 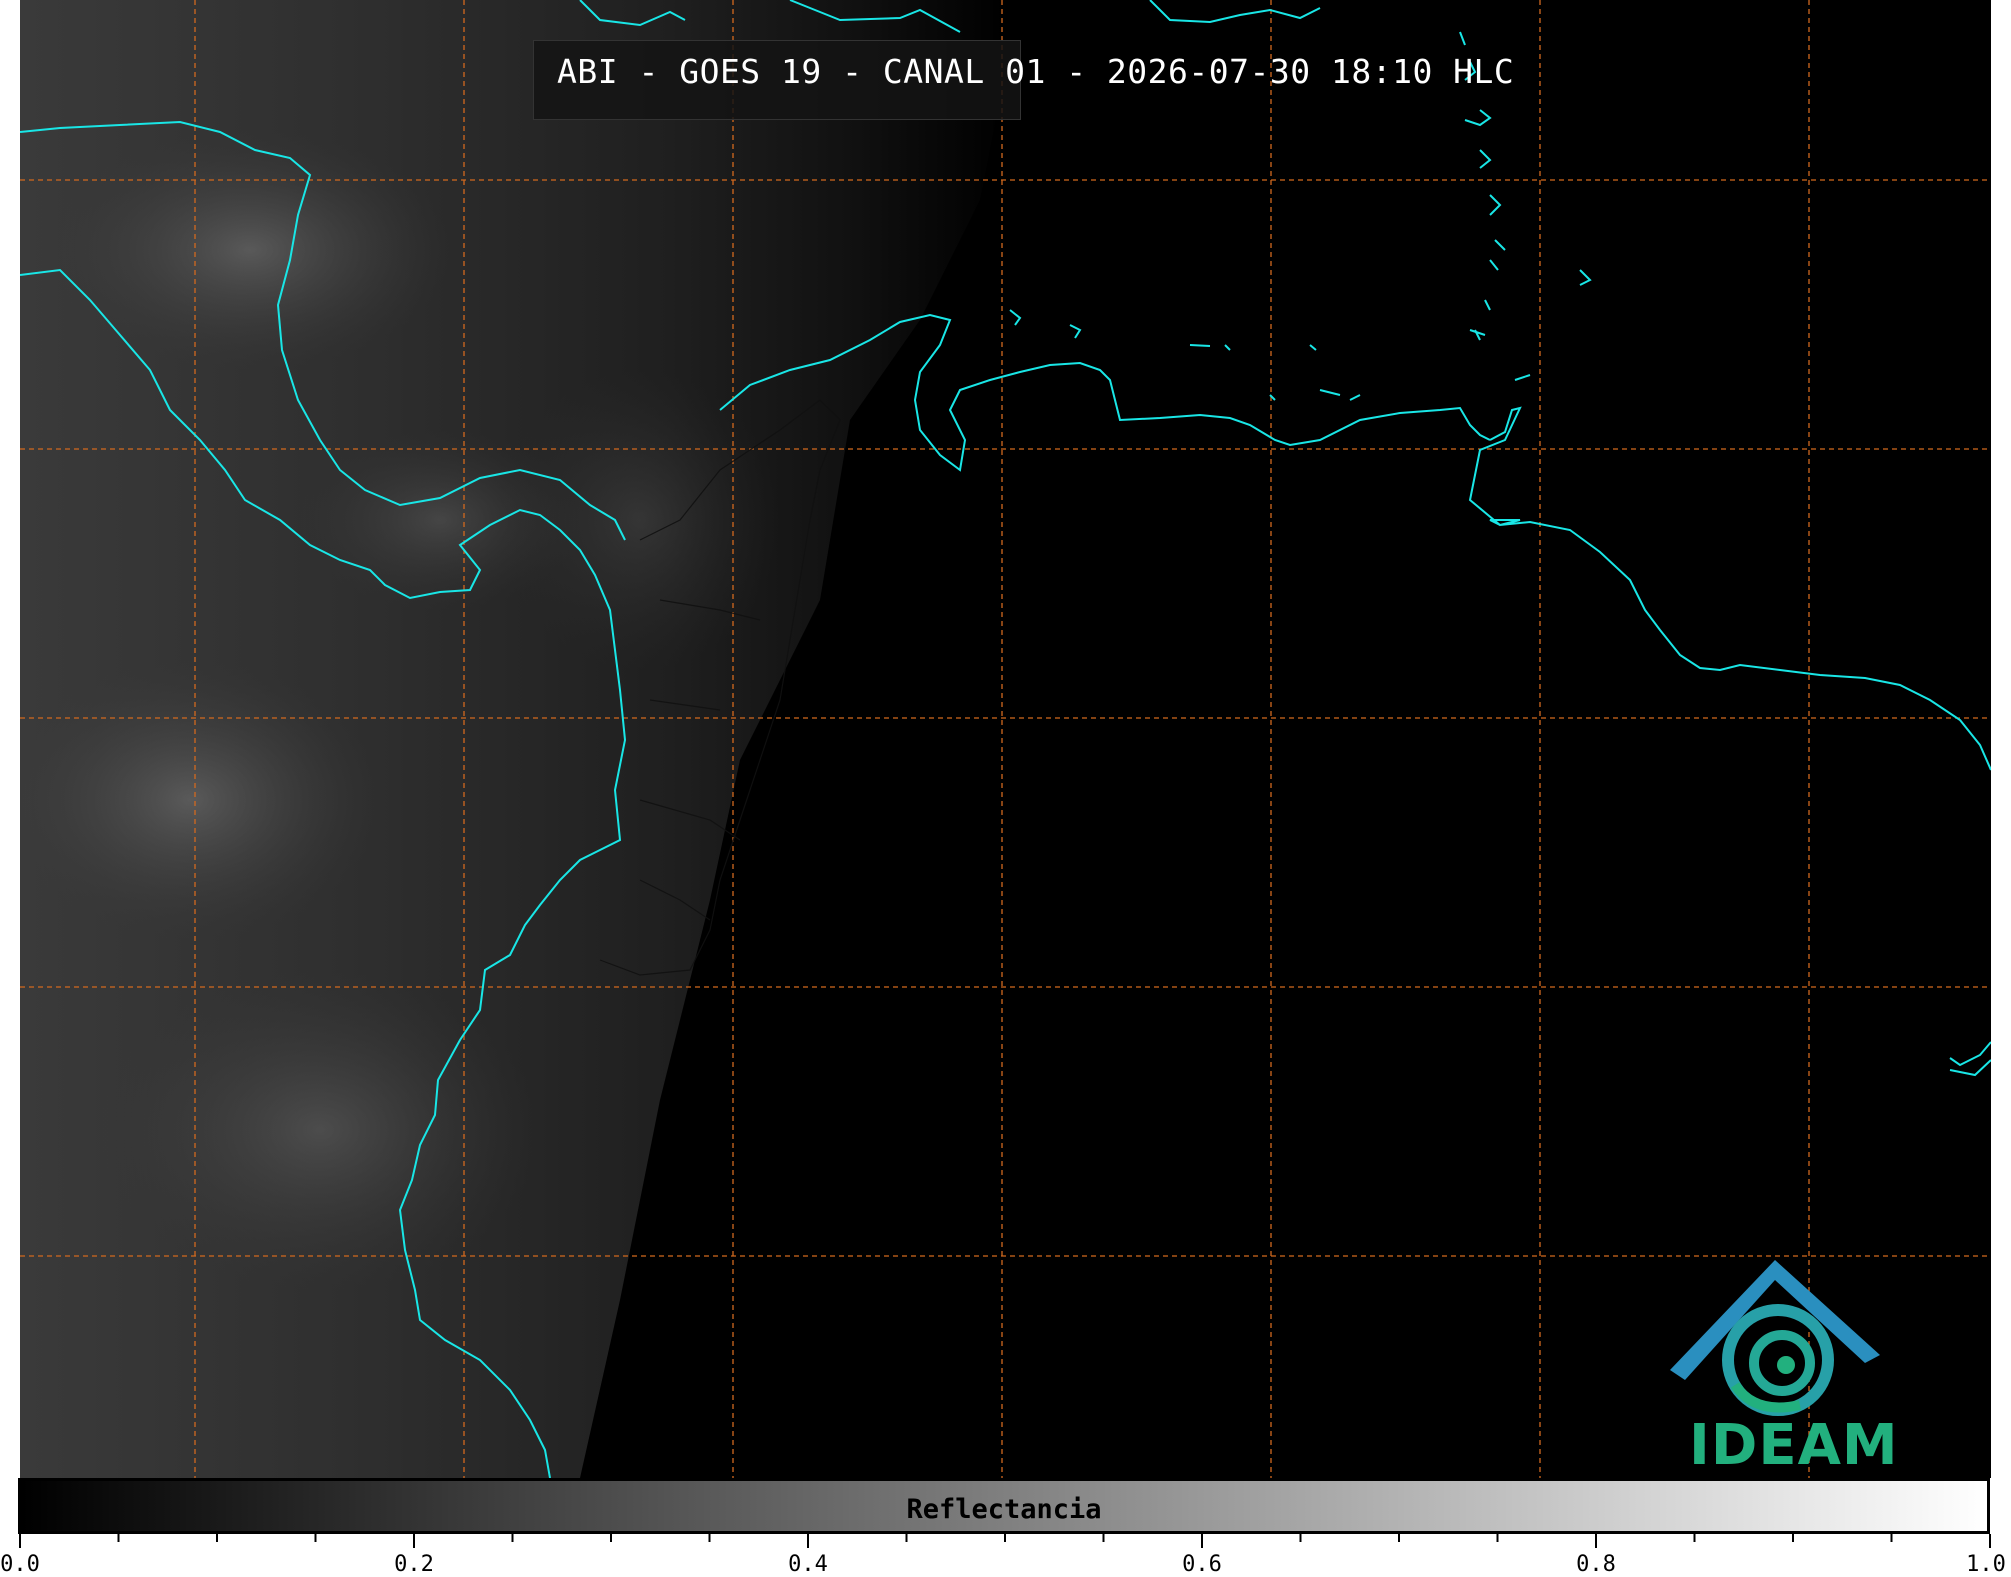 What do you see at coordinates (808, 1564) in the screenshot?
I see `colorbar-tick-label: 0.4` at bounding box center [808, 1564].